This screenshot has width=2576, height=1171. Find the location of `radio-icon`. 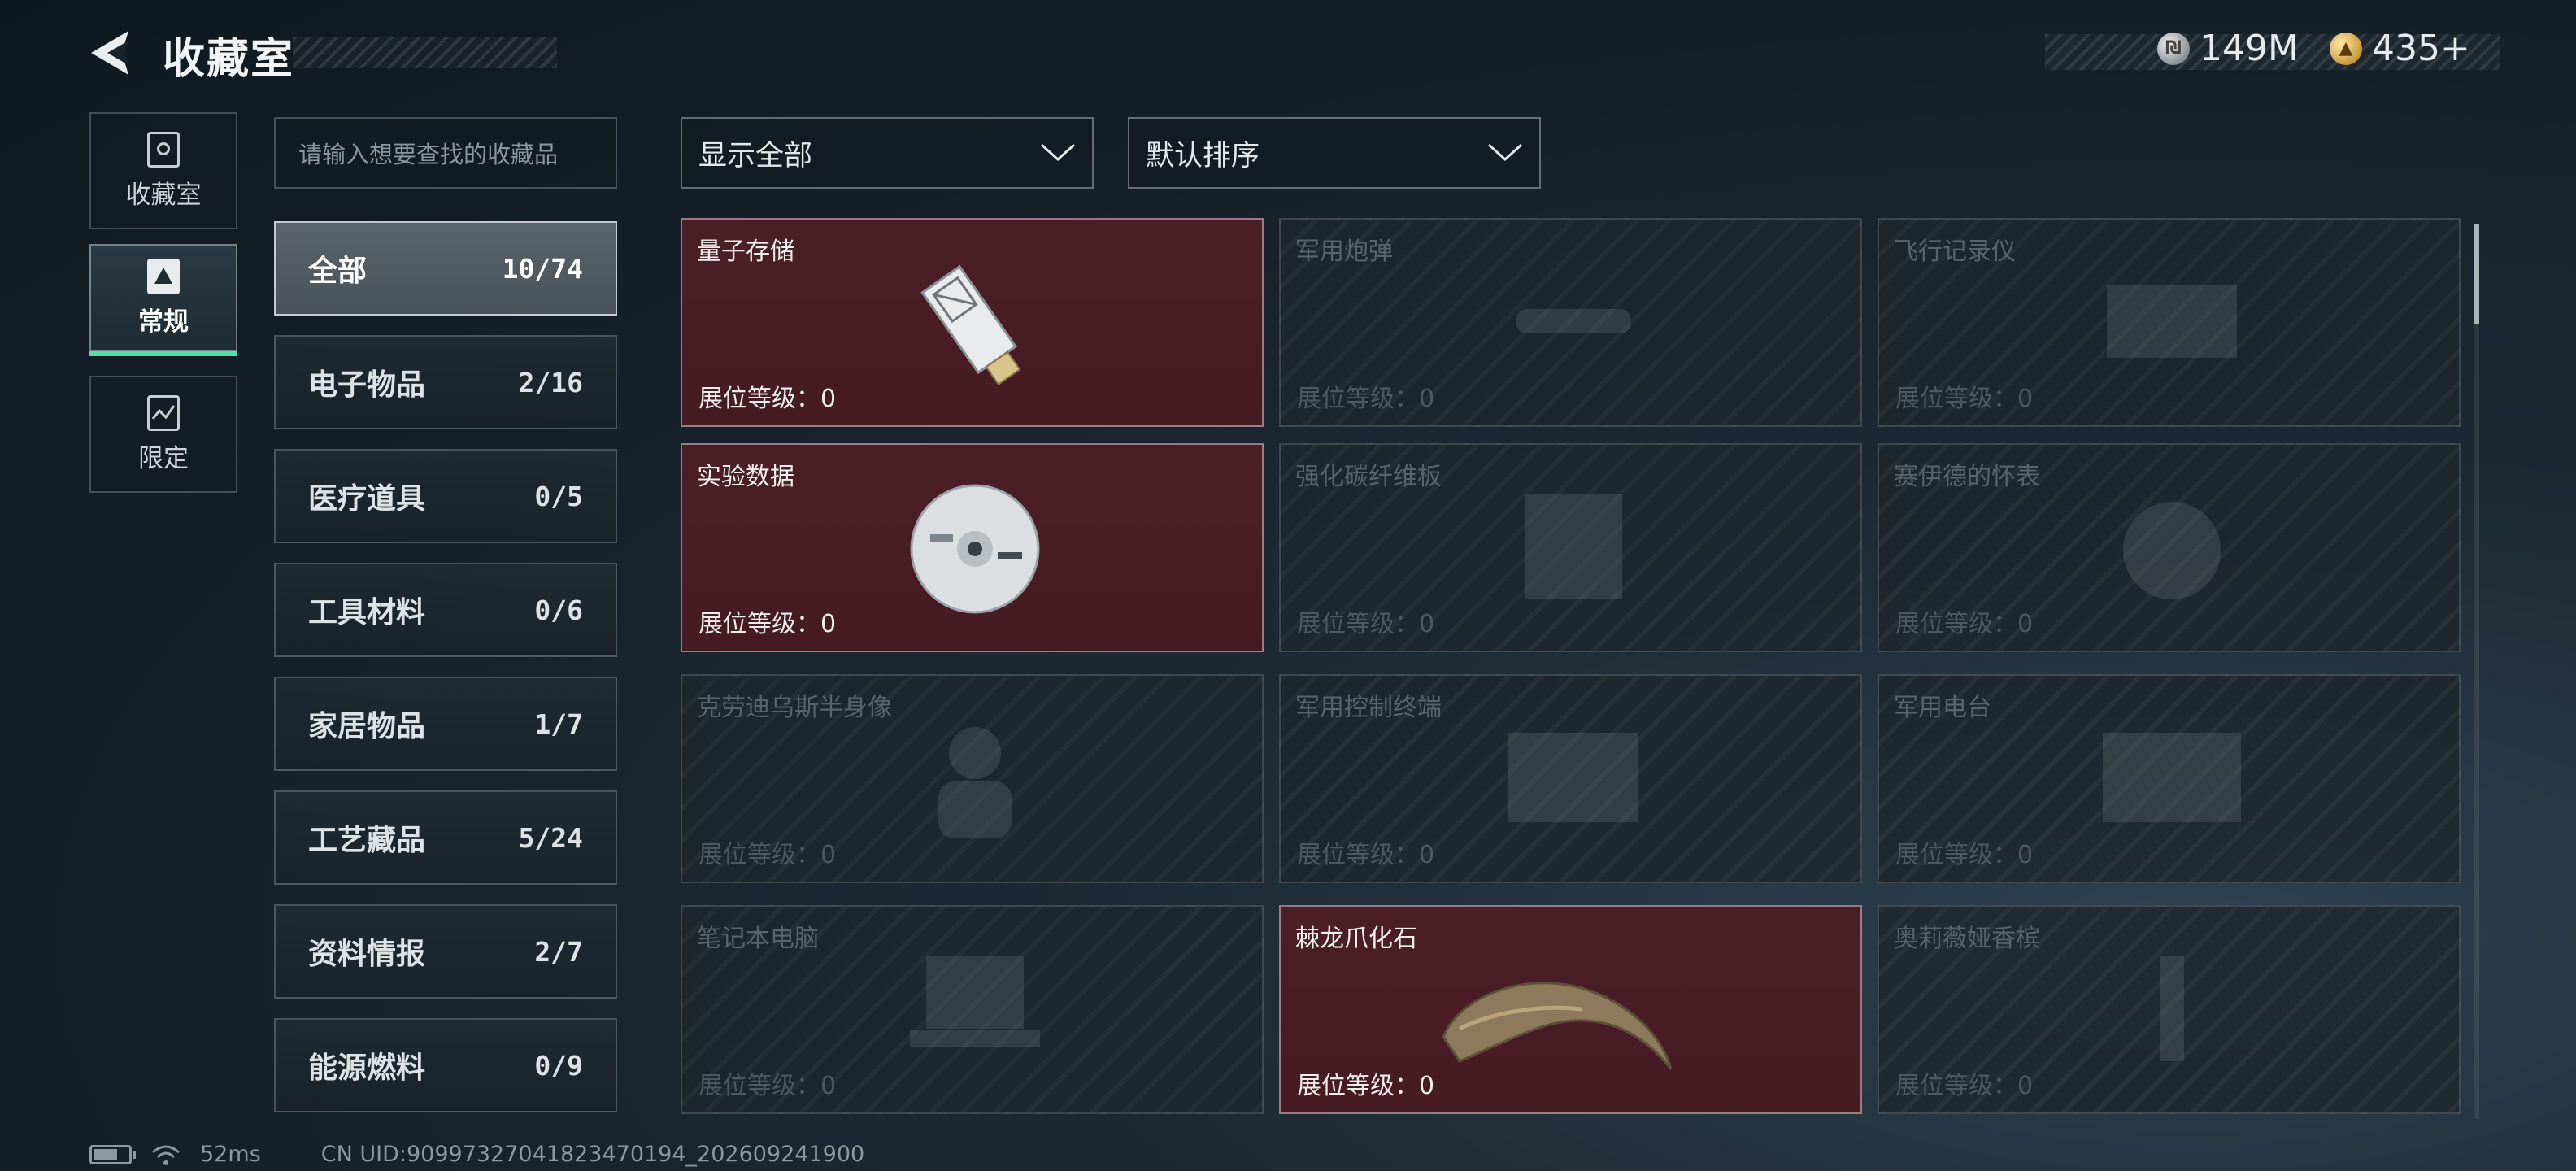

radio-icon is located at coordinates (2172, 778).